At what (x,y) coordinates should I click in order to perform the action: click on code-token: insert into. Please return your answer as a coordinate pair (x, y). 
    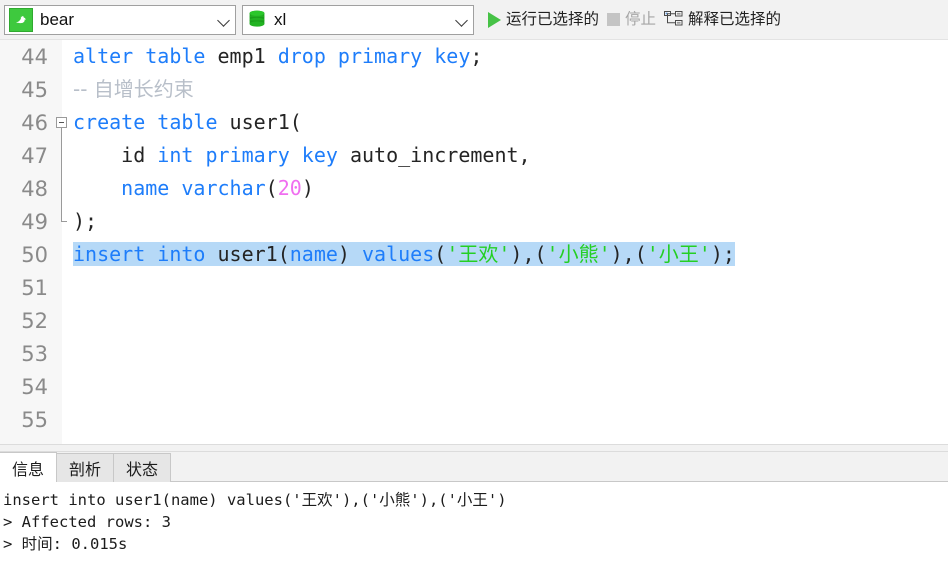
    Looking at the image, I should click on (145, 254).